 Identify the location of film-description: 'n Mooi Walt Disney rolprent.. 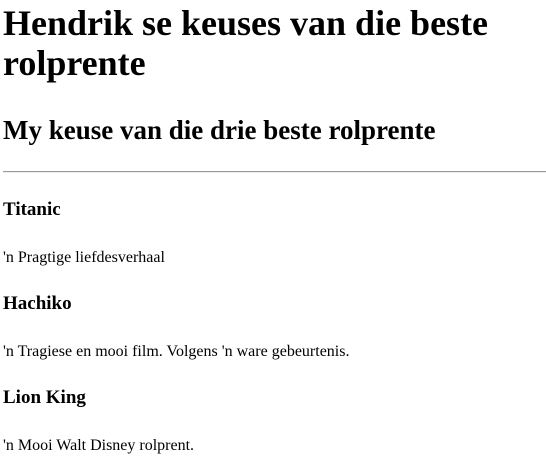
(99, 445).